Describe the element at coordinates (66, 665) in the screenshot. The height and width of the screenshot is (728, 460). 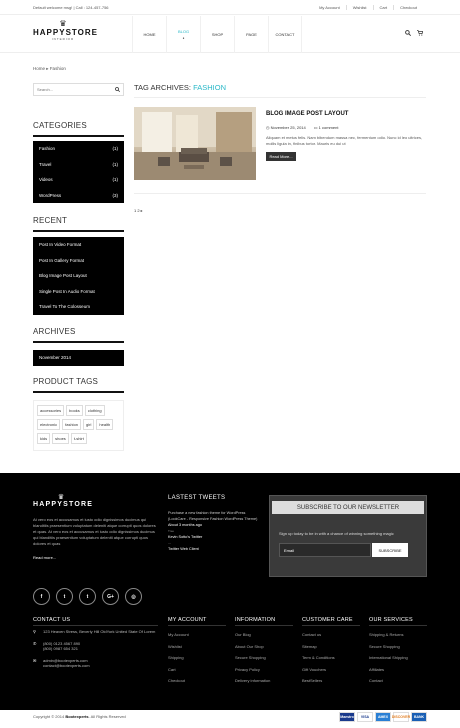
I see `contact-email: contact@bootexperts.com` at that location.